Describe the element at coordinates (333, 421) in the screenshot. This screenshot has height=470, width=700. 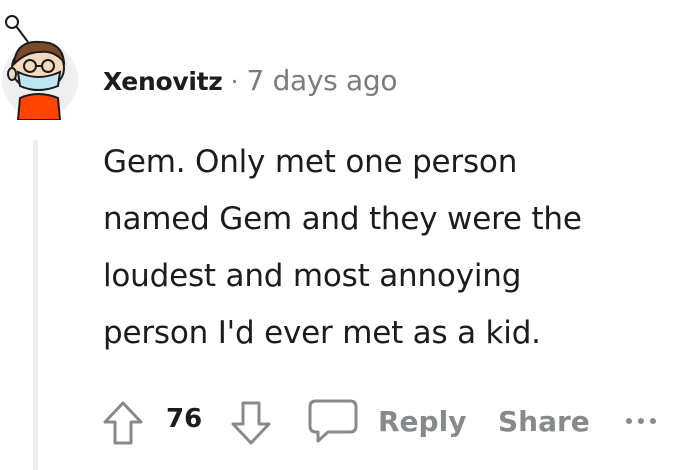
I see `speech-bubble-icon` at that location.